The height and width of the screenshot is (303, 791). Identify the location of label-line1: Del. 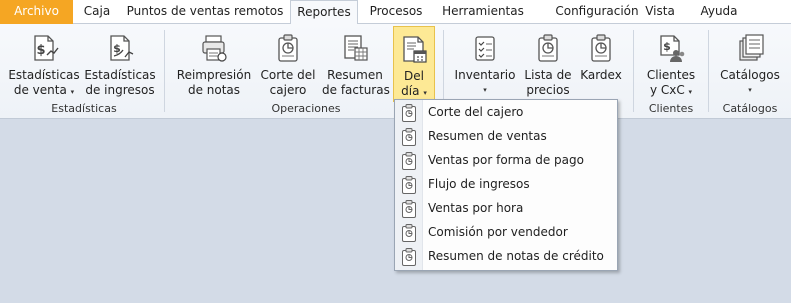
(414, 76).